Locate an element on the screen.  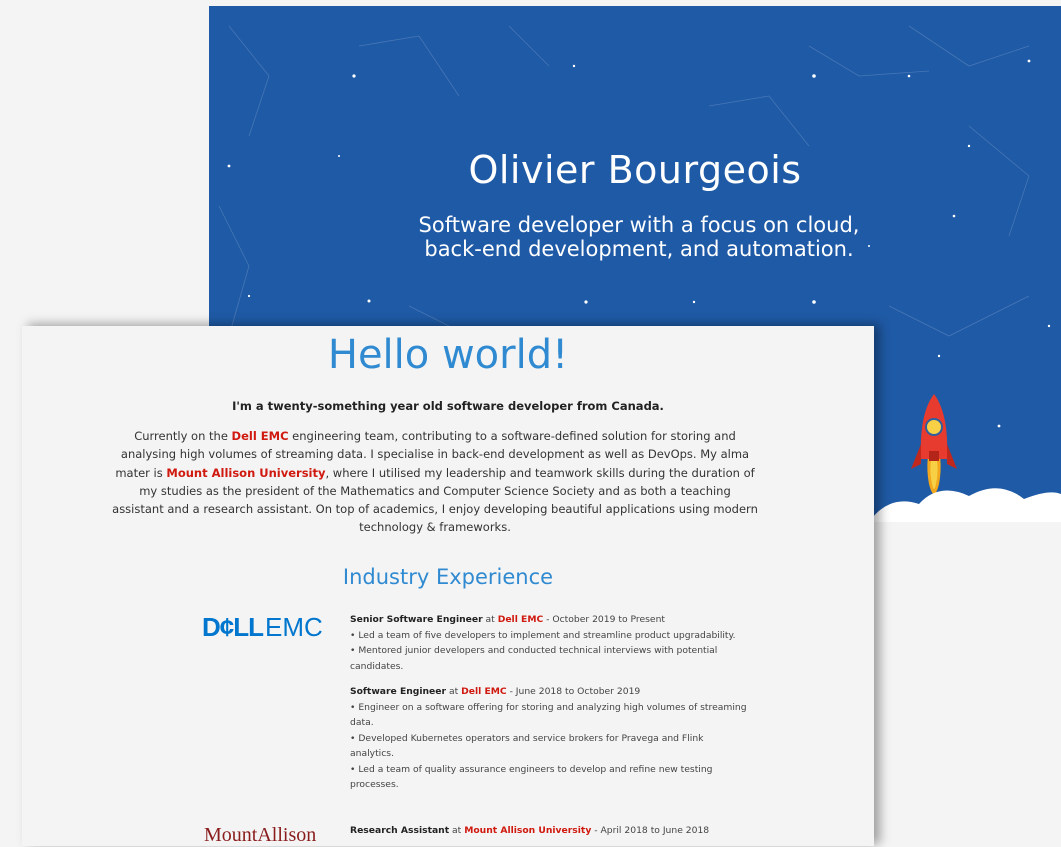
job-role: Senior Software Engineer is located at coordinates (416, 619).